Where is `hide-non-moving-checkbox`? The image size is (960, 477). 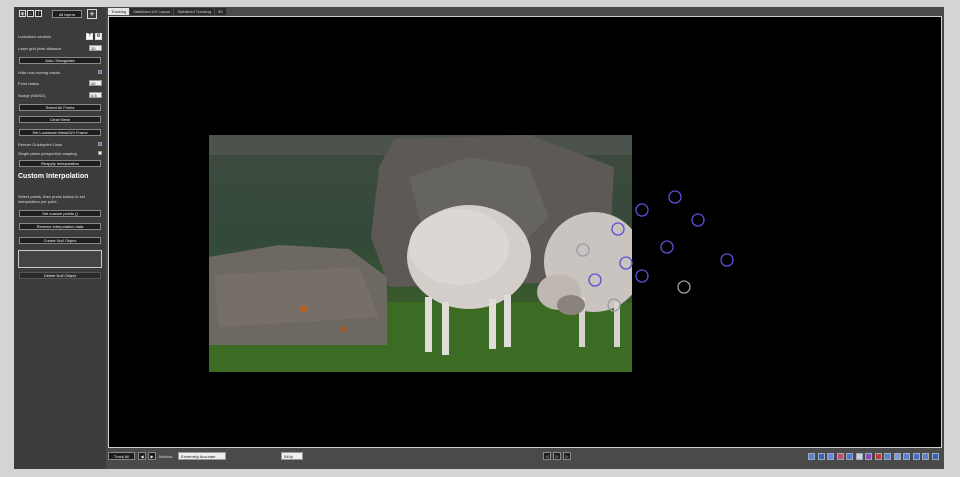 hide-non-moving-checkbox is located at coordinates (100, 72).